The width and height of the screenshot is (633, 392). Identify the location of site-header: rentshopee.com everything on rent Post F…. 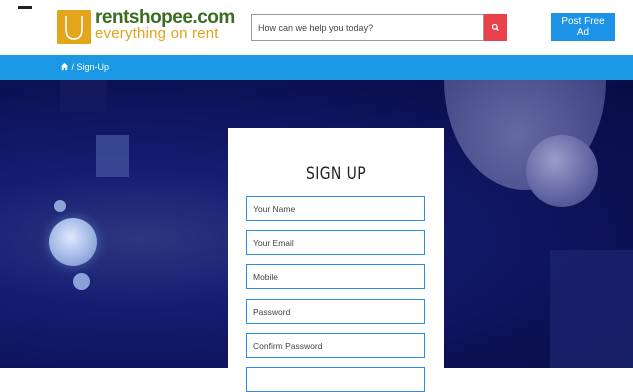
(316, 26).